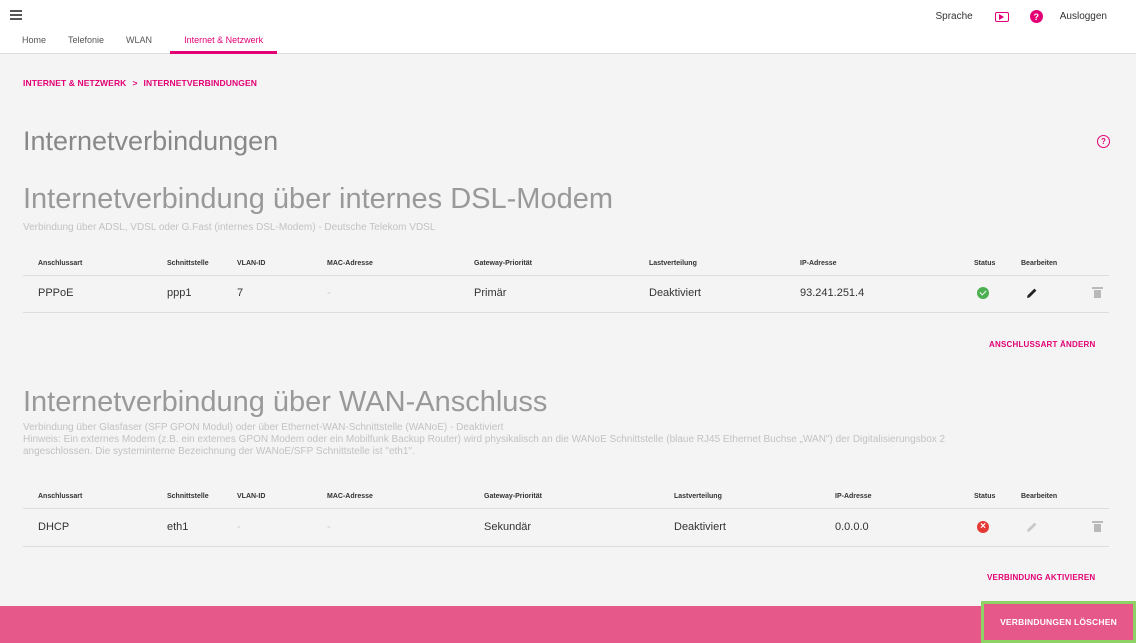 Image resolution: width=1136 pixels, height=643 pixels. I want to click on help-icon: ?, so click(1036, 16).